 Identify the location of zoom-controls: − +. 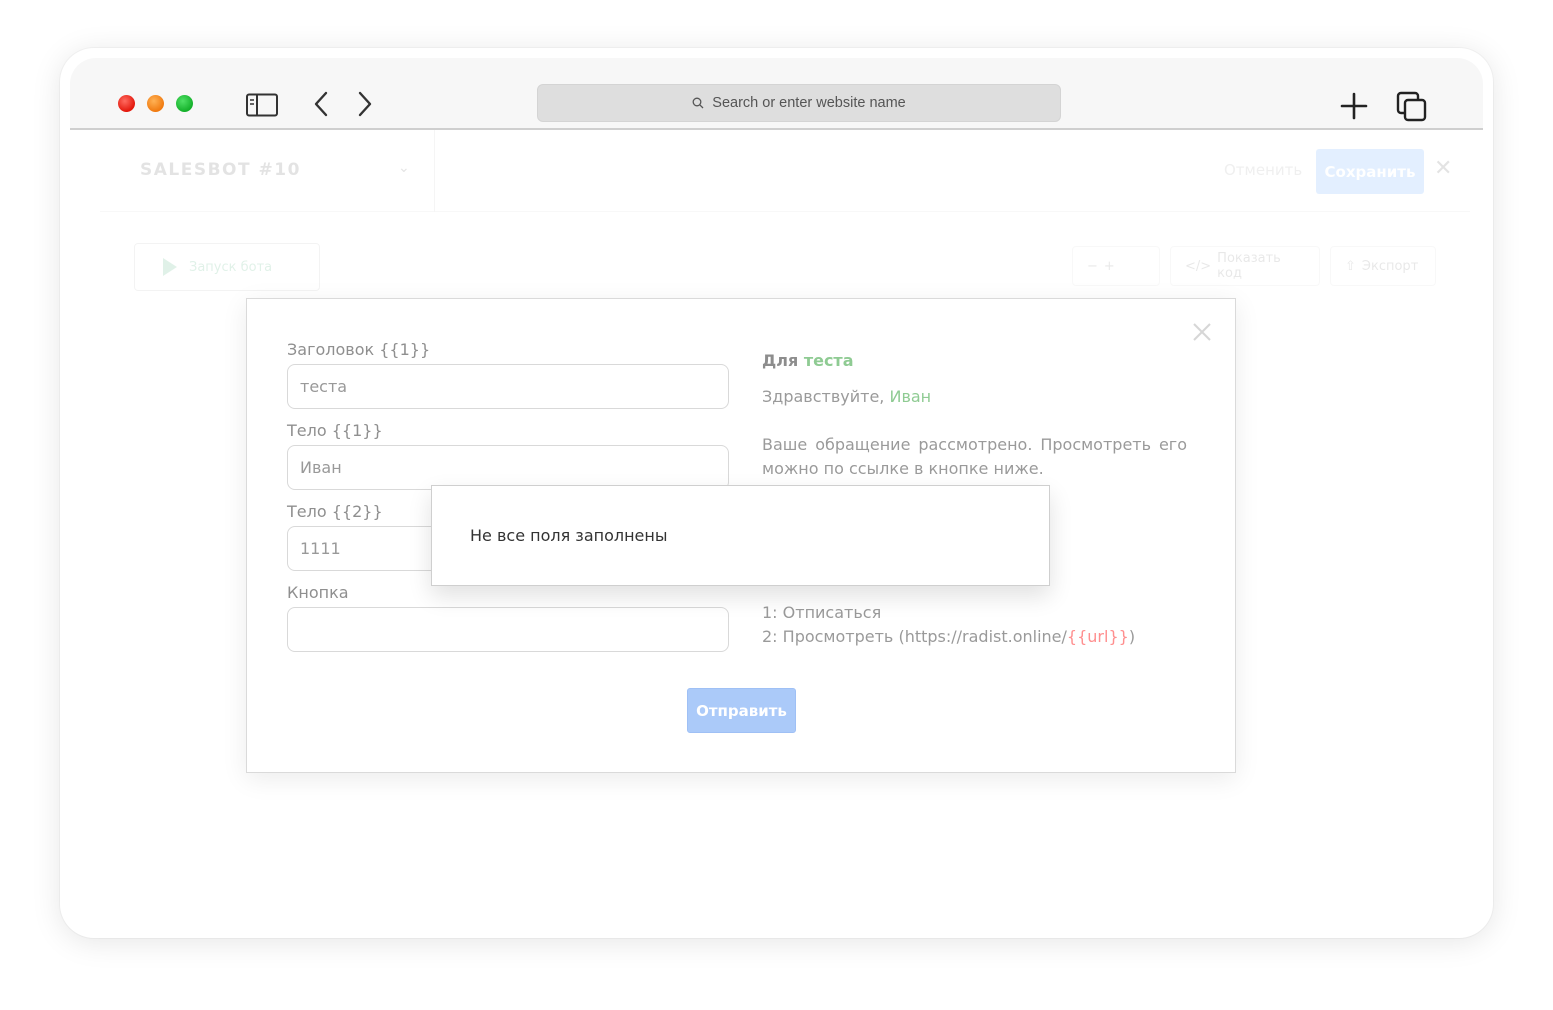
(1116, 266).